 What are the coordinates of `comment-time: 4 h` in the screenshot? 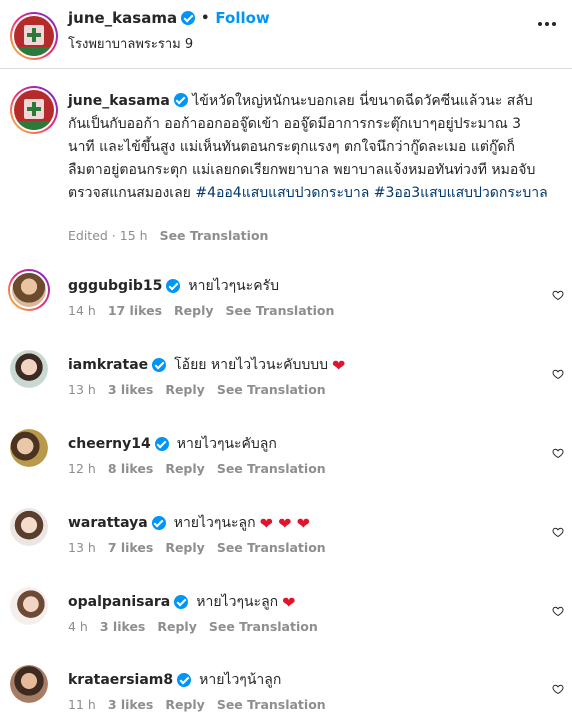 It's located at (78, 626).